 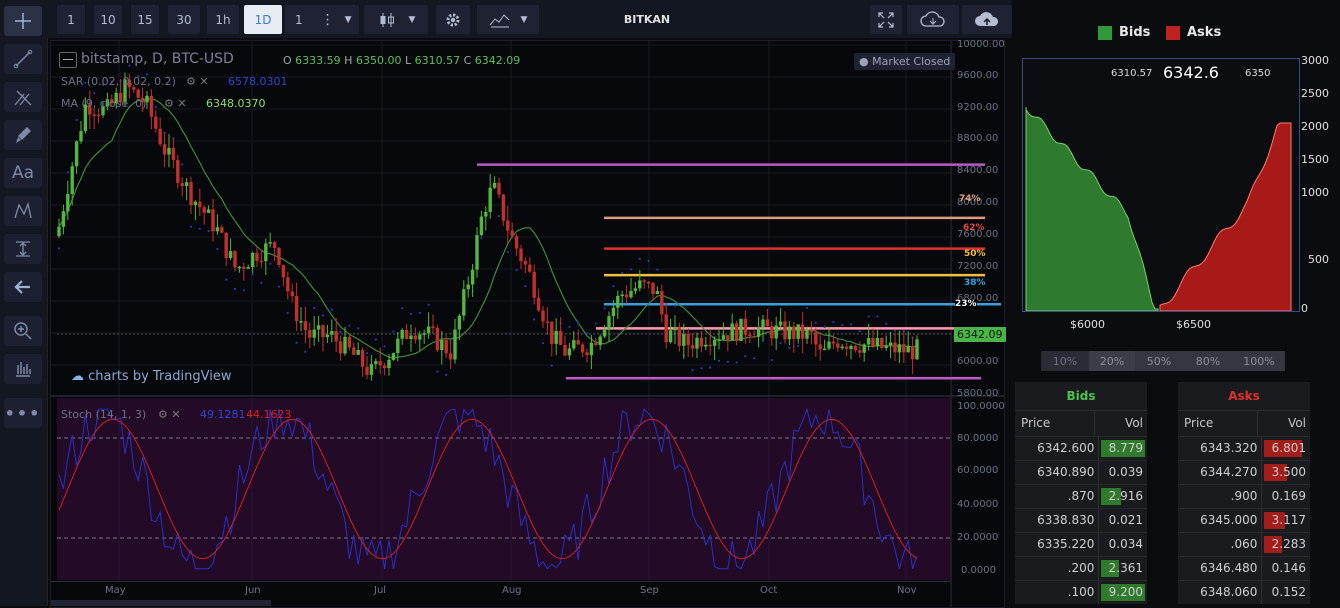 What do you see at coordinates (23, 59) in the screenshot?
I see `trend-line-icon` at bounding box center [23, 59].